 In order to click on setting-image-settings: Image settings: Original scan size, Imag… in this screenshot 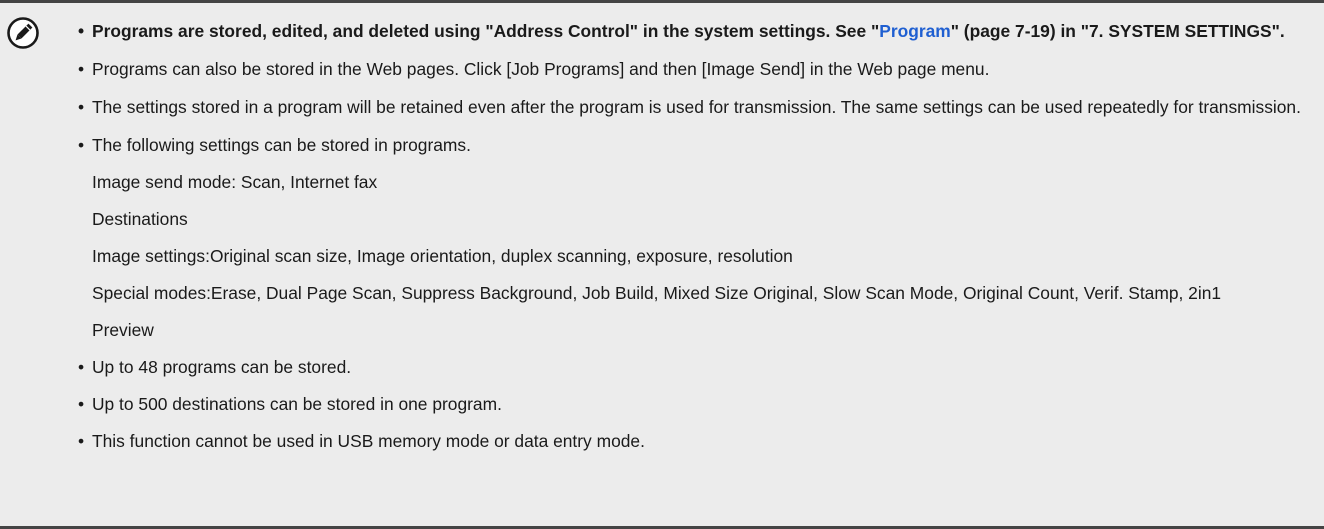, I will do `click(442, 256)`.